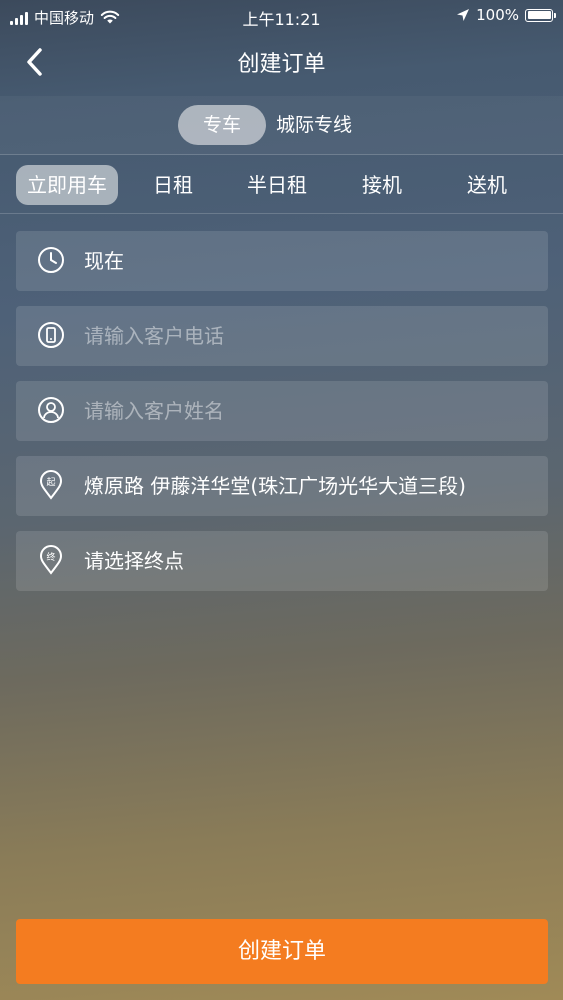 This screenshot has height=1000, width=563. Describe the element at coordinates (463, 15) in the screenshot. I see `location-arrow-icon` at that location.